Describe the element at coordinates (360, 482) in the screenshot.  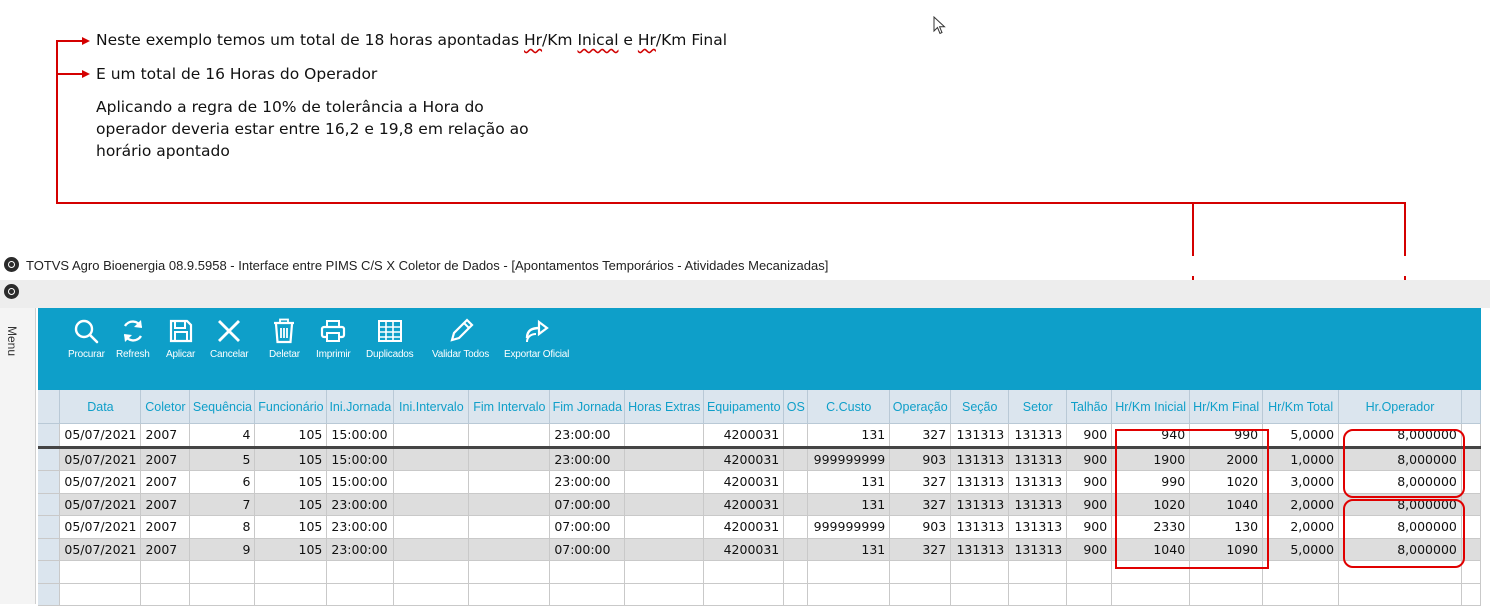
I see `table-cell: 15:00:00` at that location.